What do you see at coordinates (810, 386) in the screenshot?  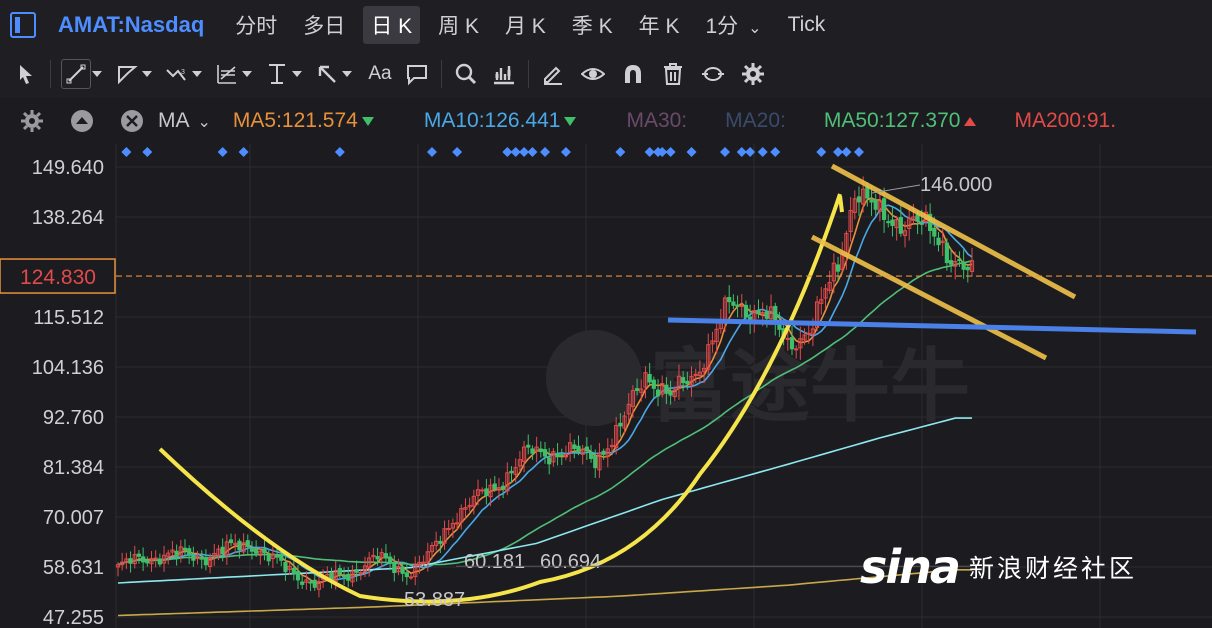 I see `watermark-text: 富途牛牛` at bounding box center [810, 386].